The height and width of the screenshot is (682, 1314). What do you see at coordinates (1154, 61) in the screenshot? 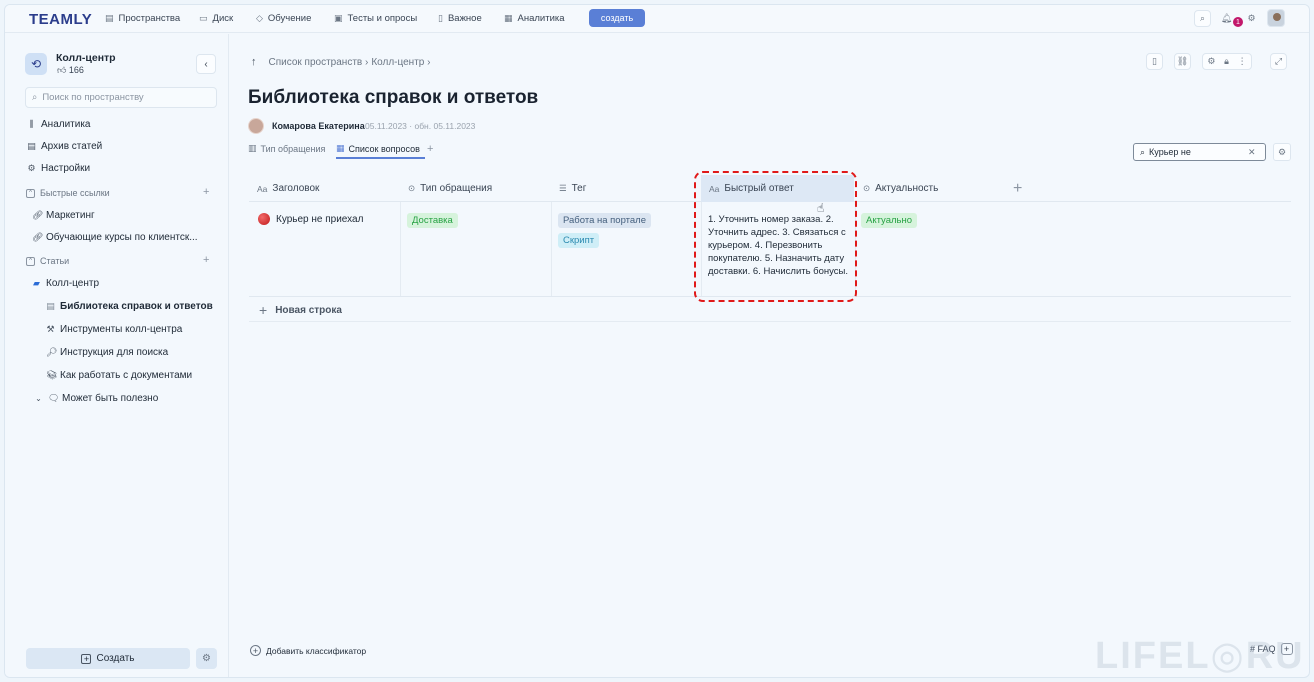
I see `bookmark-icon: ▯` at bounding box center [1154, 61].